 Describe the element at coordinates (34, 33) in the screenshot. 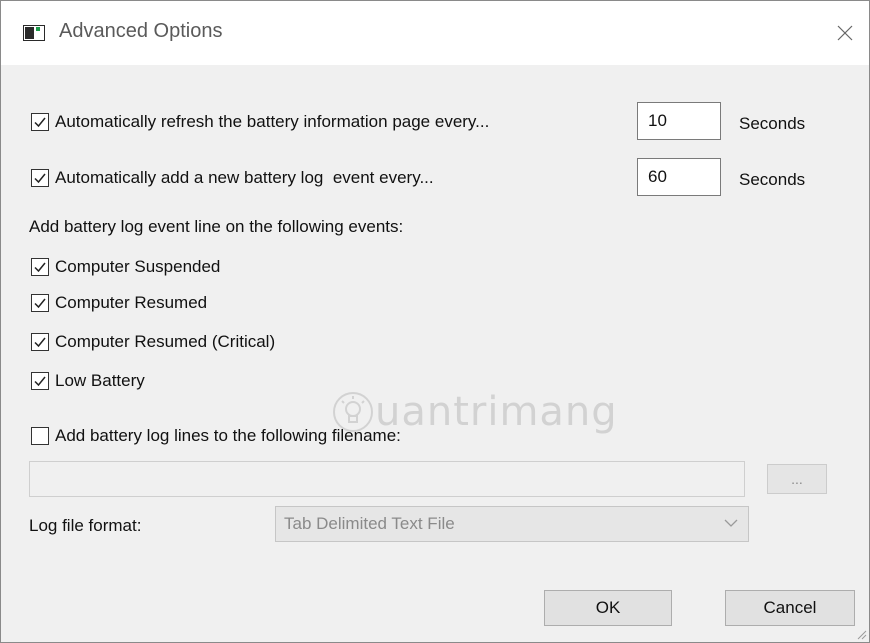

I see `app-window-icon` at that location.